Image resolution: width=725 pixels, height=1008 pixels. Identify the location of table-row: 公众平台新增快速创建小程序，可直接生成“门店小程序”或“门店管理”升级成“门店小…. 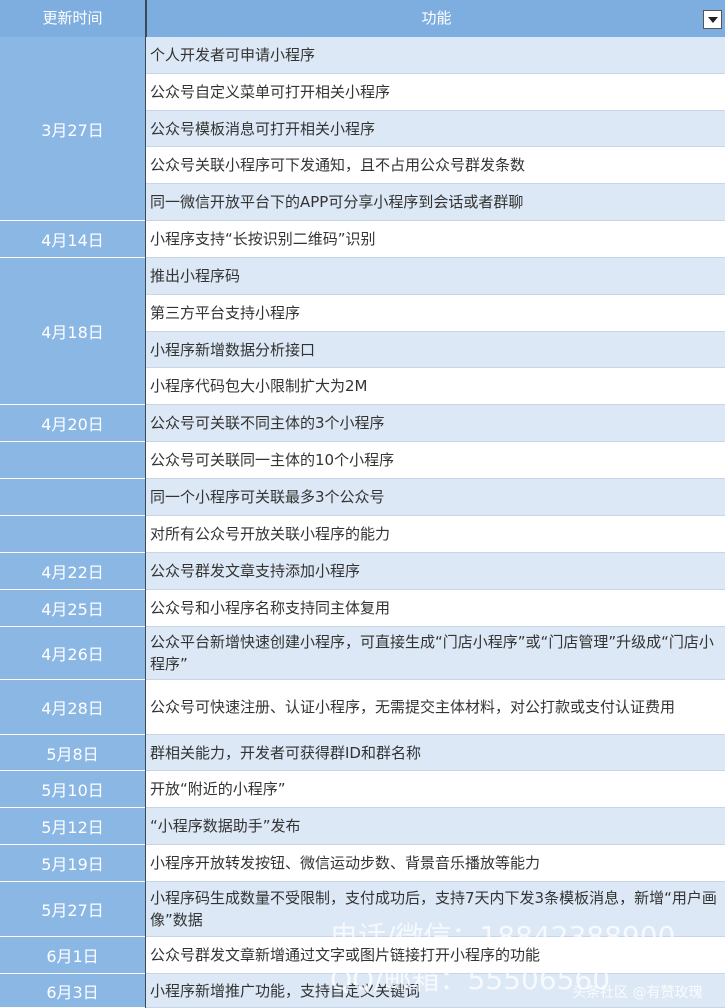
(435, 653).